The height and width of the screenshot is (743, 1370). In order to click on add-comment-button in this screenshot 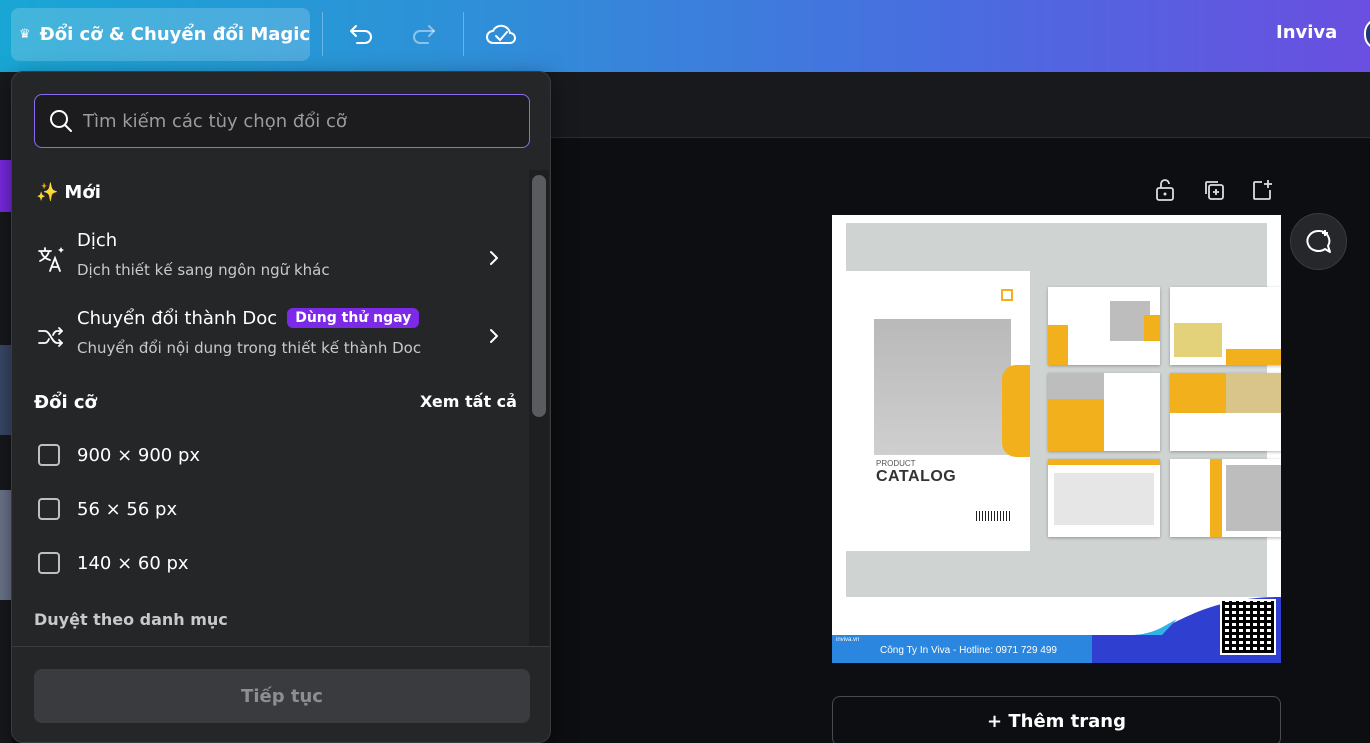, I will do `click(1318, 241)`.